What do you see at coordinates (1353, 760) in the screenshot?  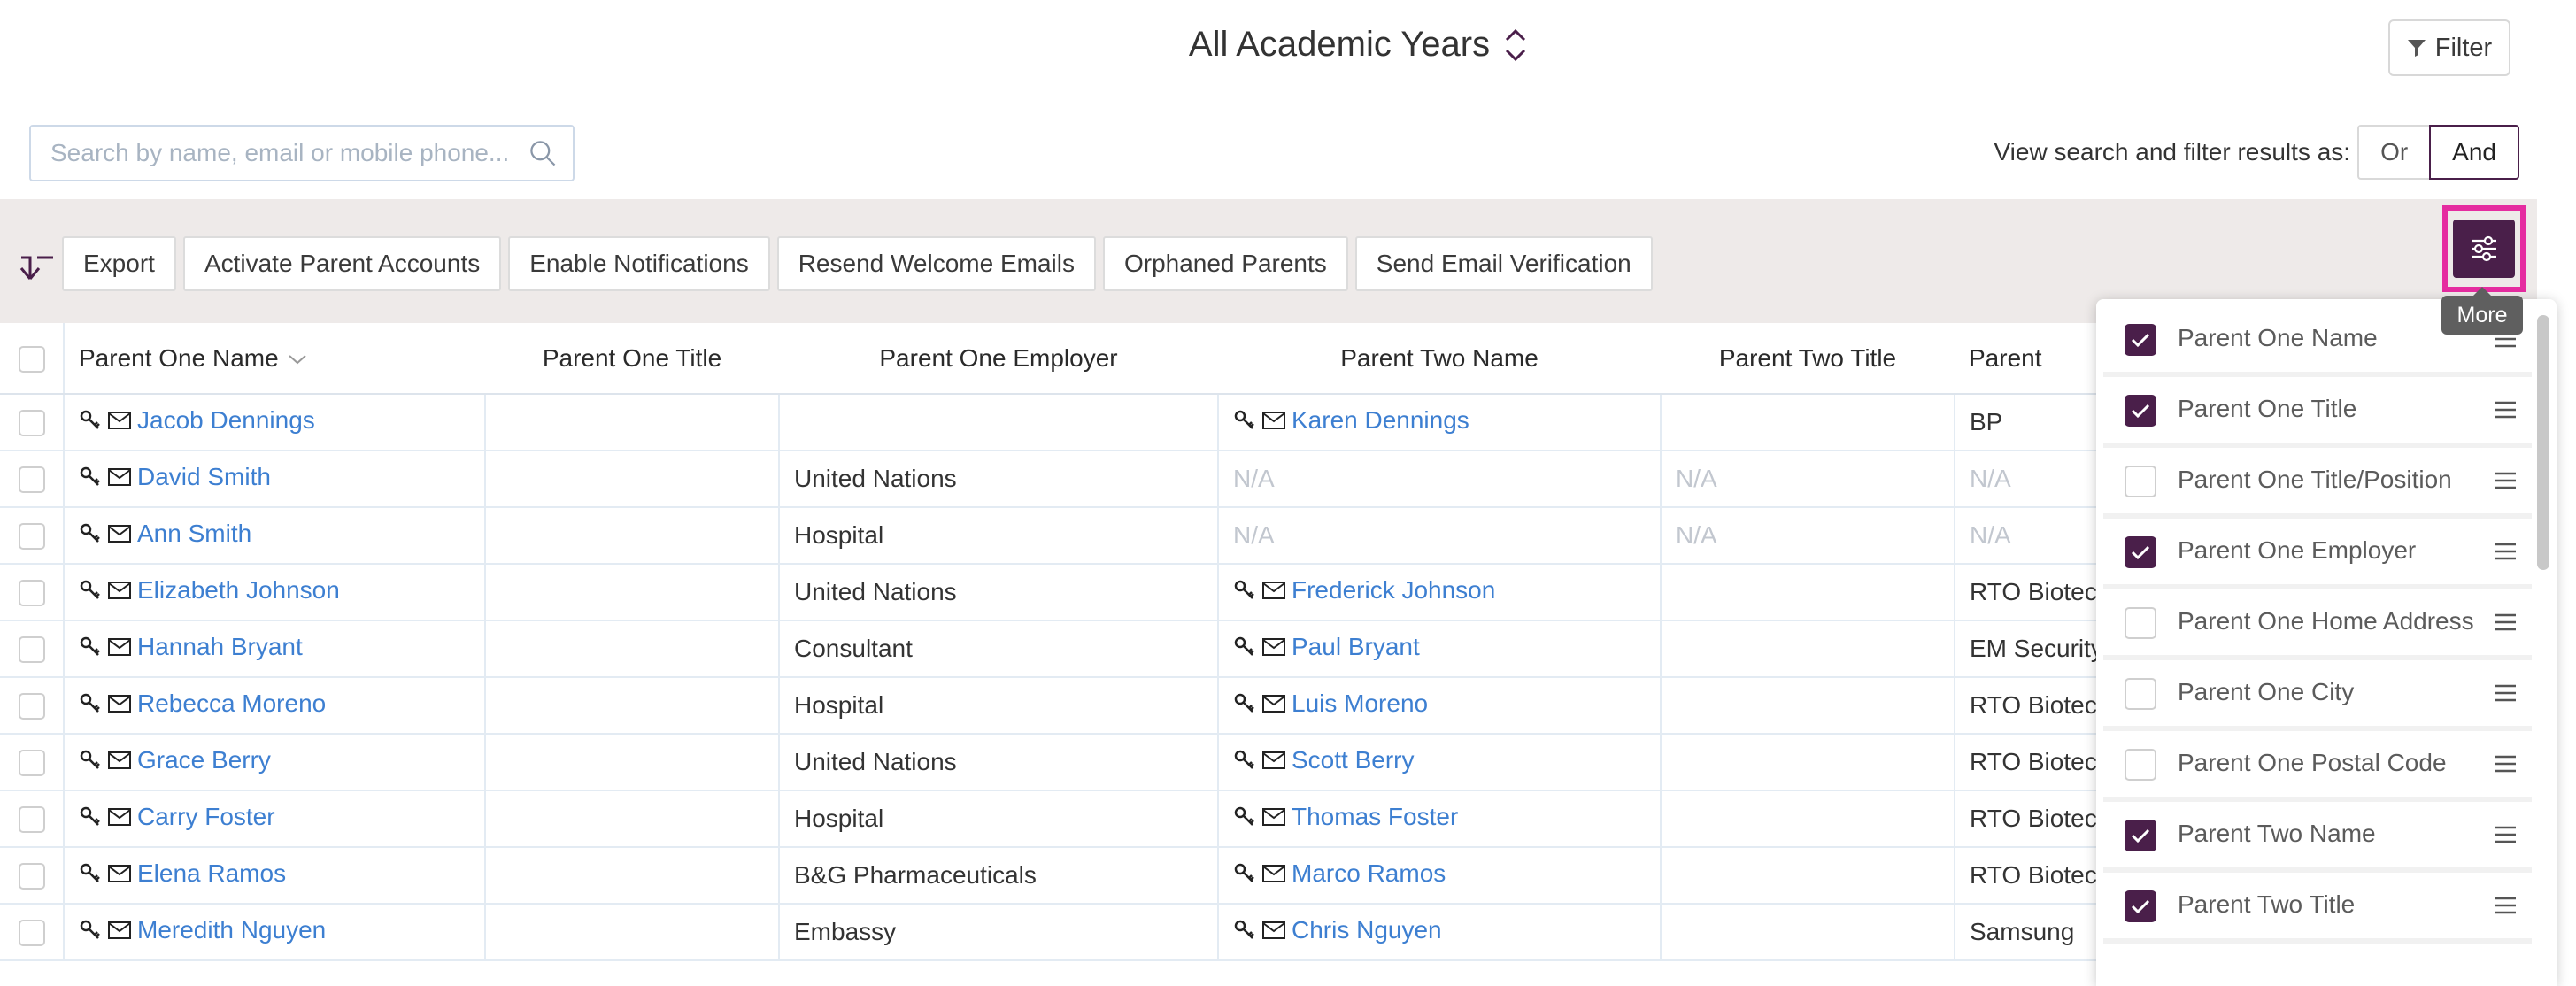 I see `parent-two-name-link: Scott Berry` at bounding box center [1353, 760].